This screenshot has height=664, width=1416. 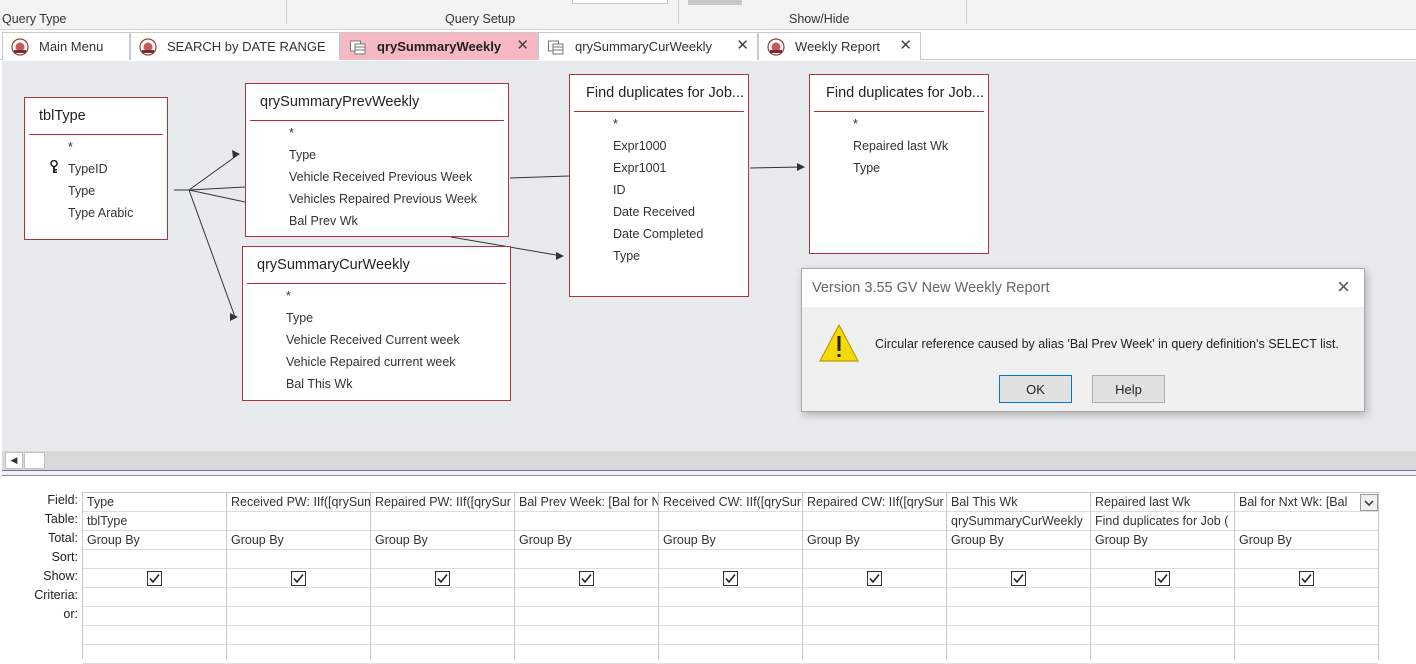 I want to click on grid-field-cell: Bal This Wk, so click(x=1018, y=502).